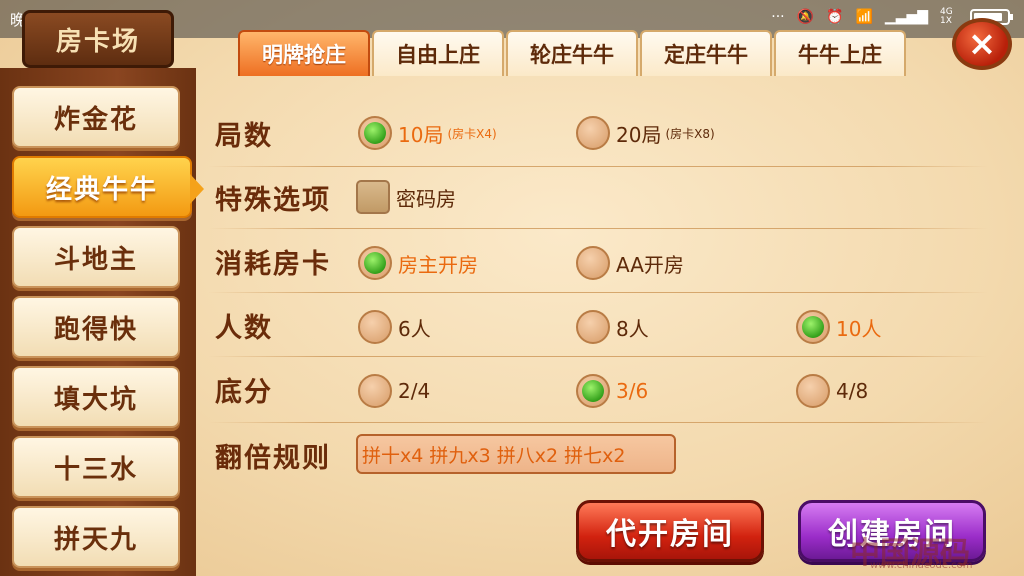  What do you see at coordinates (273, 458) in the screenshot?
I see `double-rule-label: 翻倍规则` at bounding box center [273, 458].